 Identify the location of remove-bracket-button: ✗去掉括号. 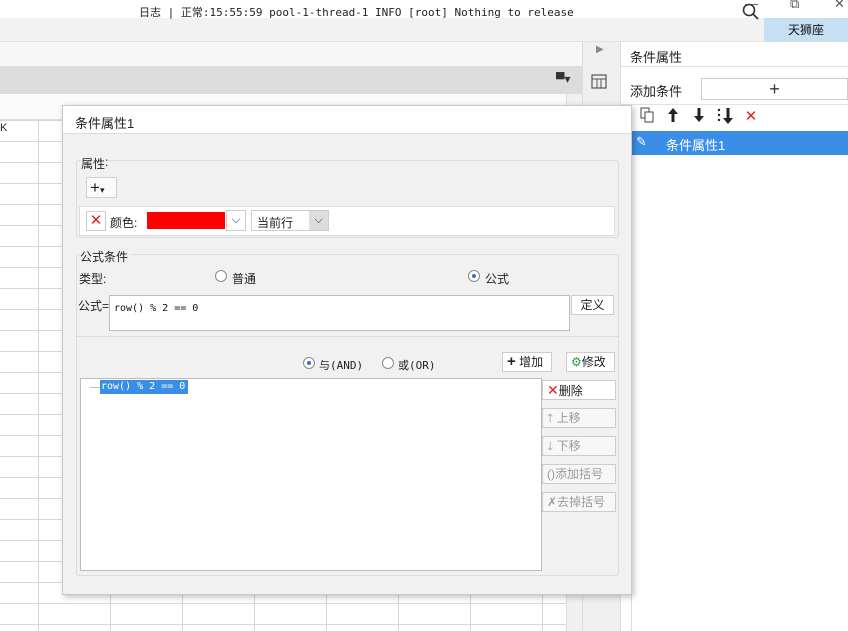
(579, 502).